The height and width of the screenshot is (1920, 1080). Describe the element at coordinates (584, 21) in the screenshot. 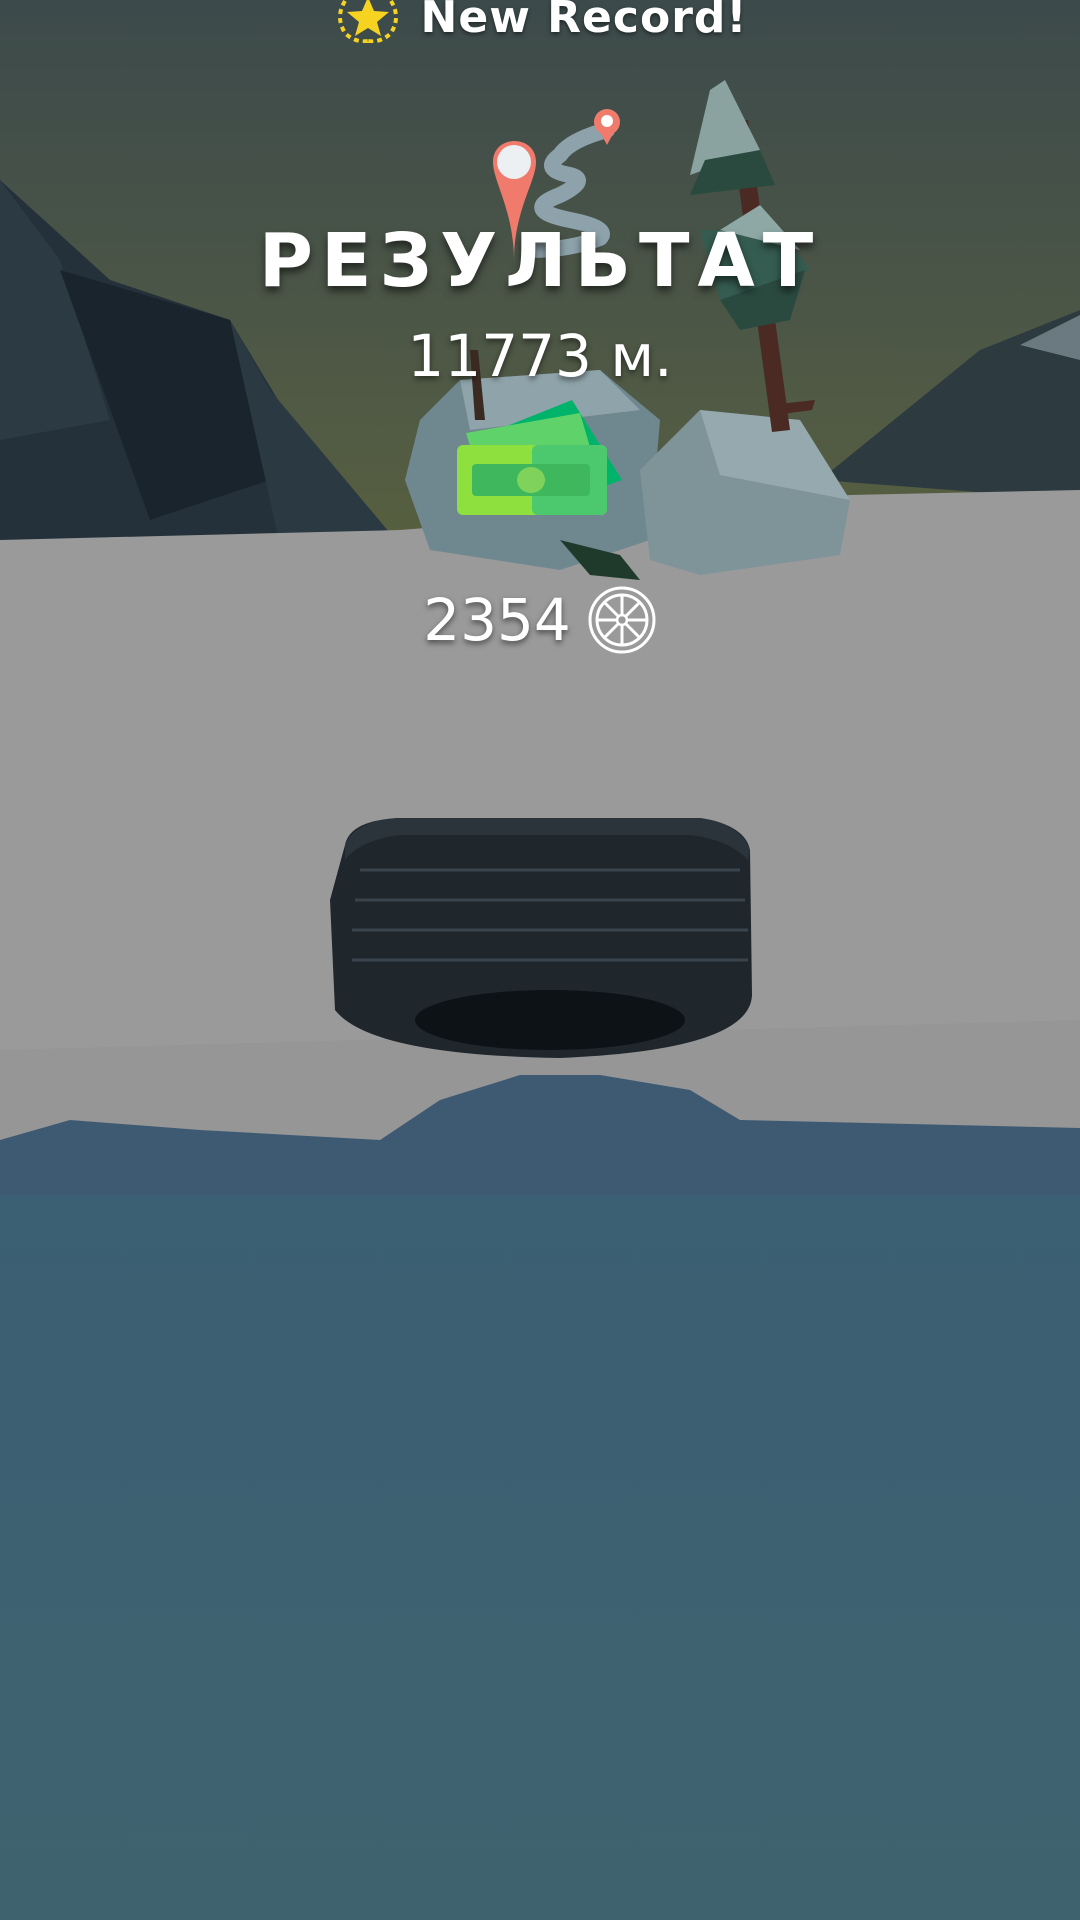

I see `new-record-text: New Record!` at that location.